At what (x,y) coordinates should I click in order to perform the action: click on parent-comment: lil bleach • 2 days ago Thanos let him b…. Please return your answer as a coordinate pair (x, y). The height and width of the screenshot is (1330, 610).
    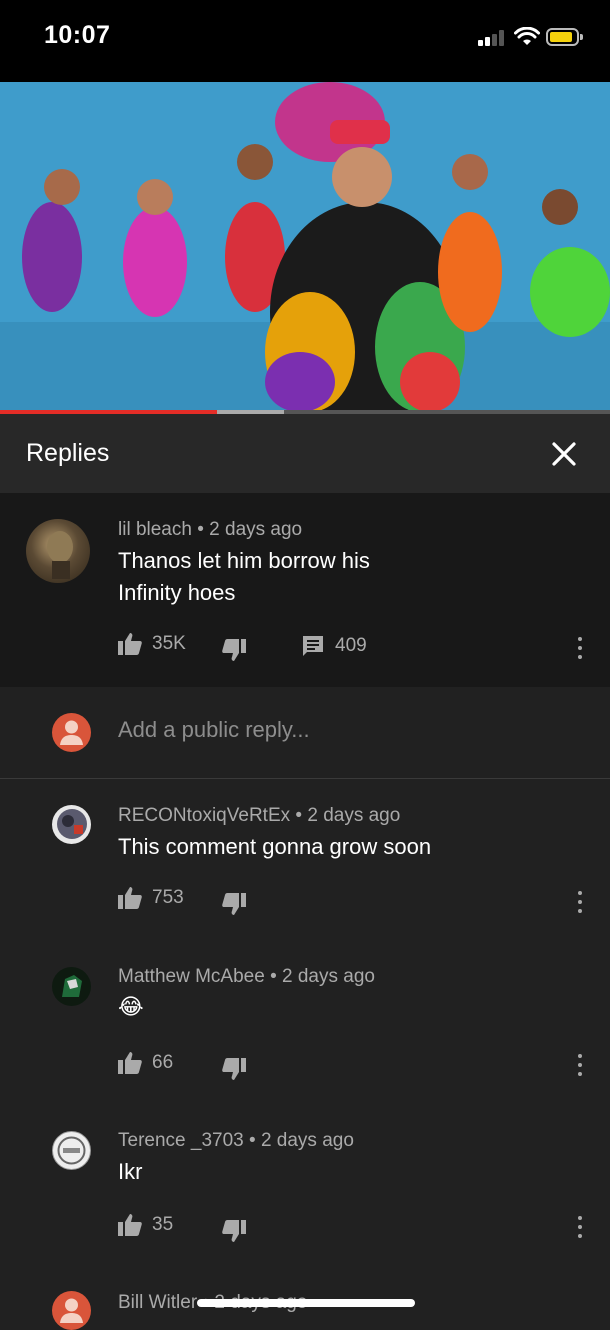
    Looking at the image, I should click on (305, 590).